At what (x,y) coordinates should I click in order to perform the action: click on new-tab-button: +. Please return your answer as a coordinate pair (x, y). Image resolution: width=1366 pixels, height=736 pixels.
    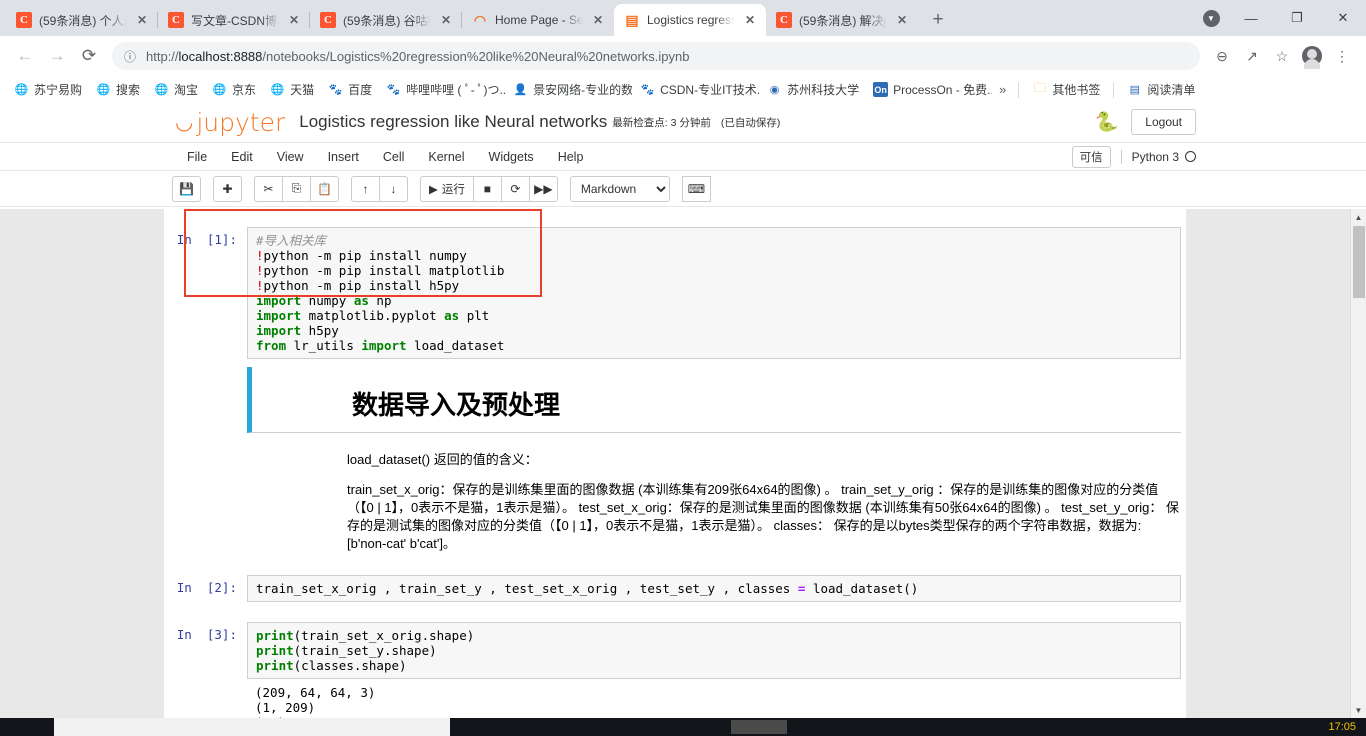
    Looking at the image, I should click on (938, 20).